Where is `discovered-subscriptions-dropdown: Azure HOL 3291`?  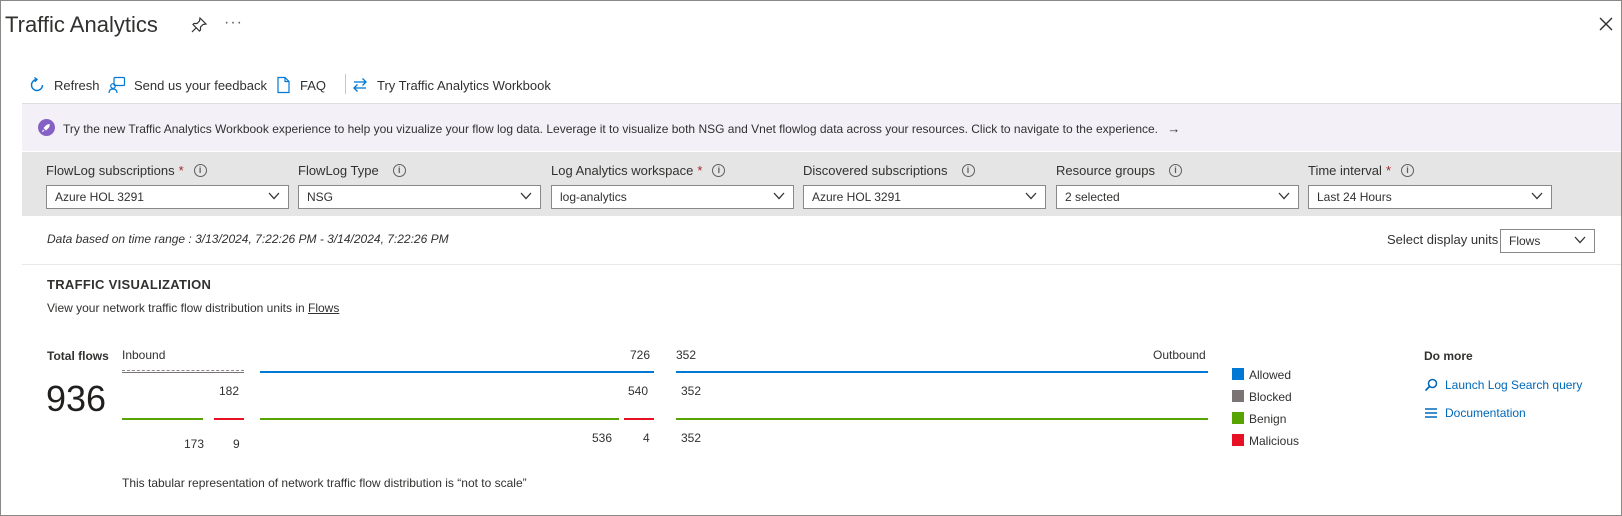 discovered-subscriptions-dropdown: Azure HOL 3291 is located at coordinates (924, 197).